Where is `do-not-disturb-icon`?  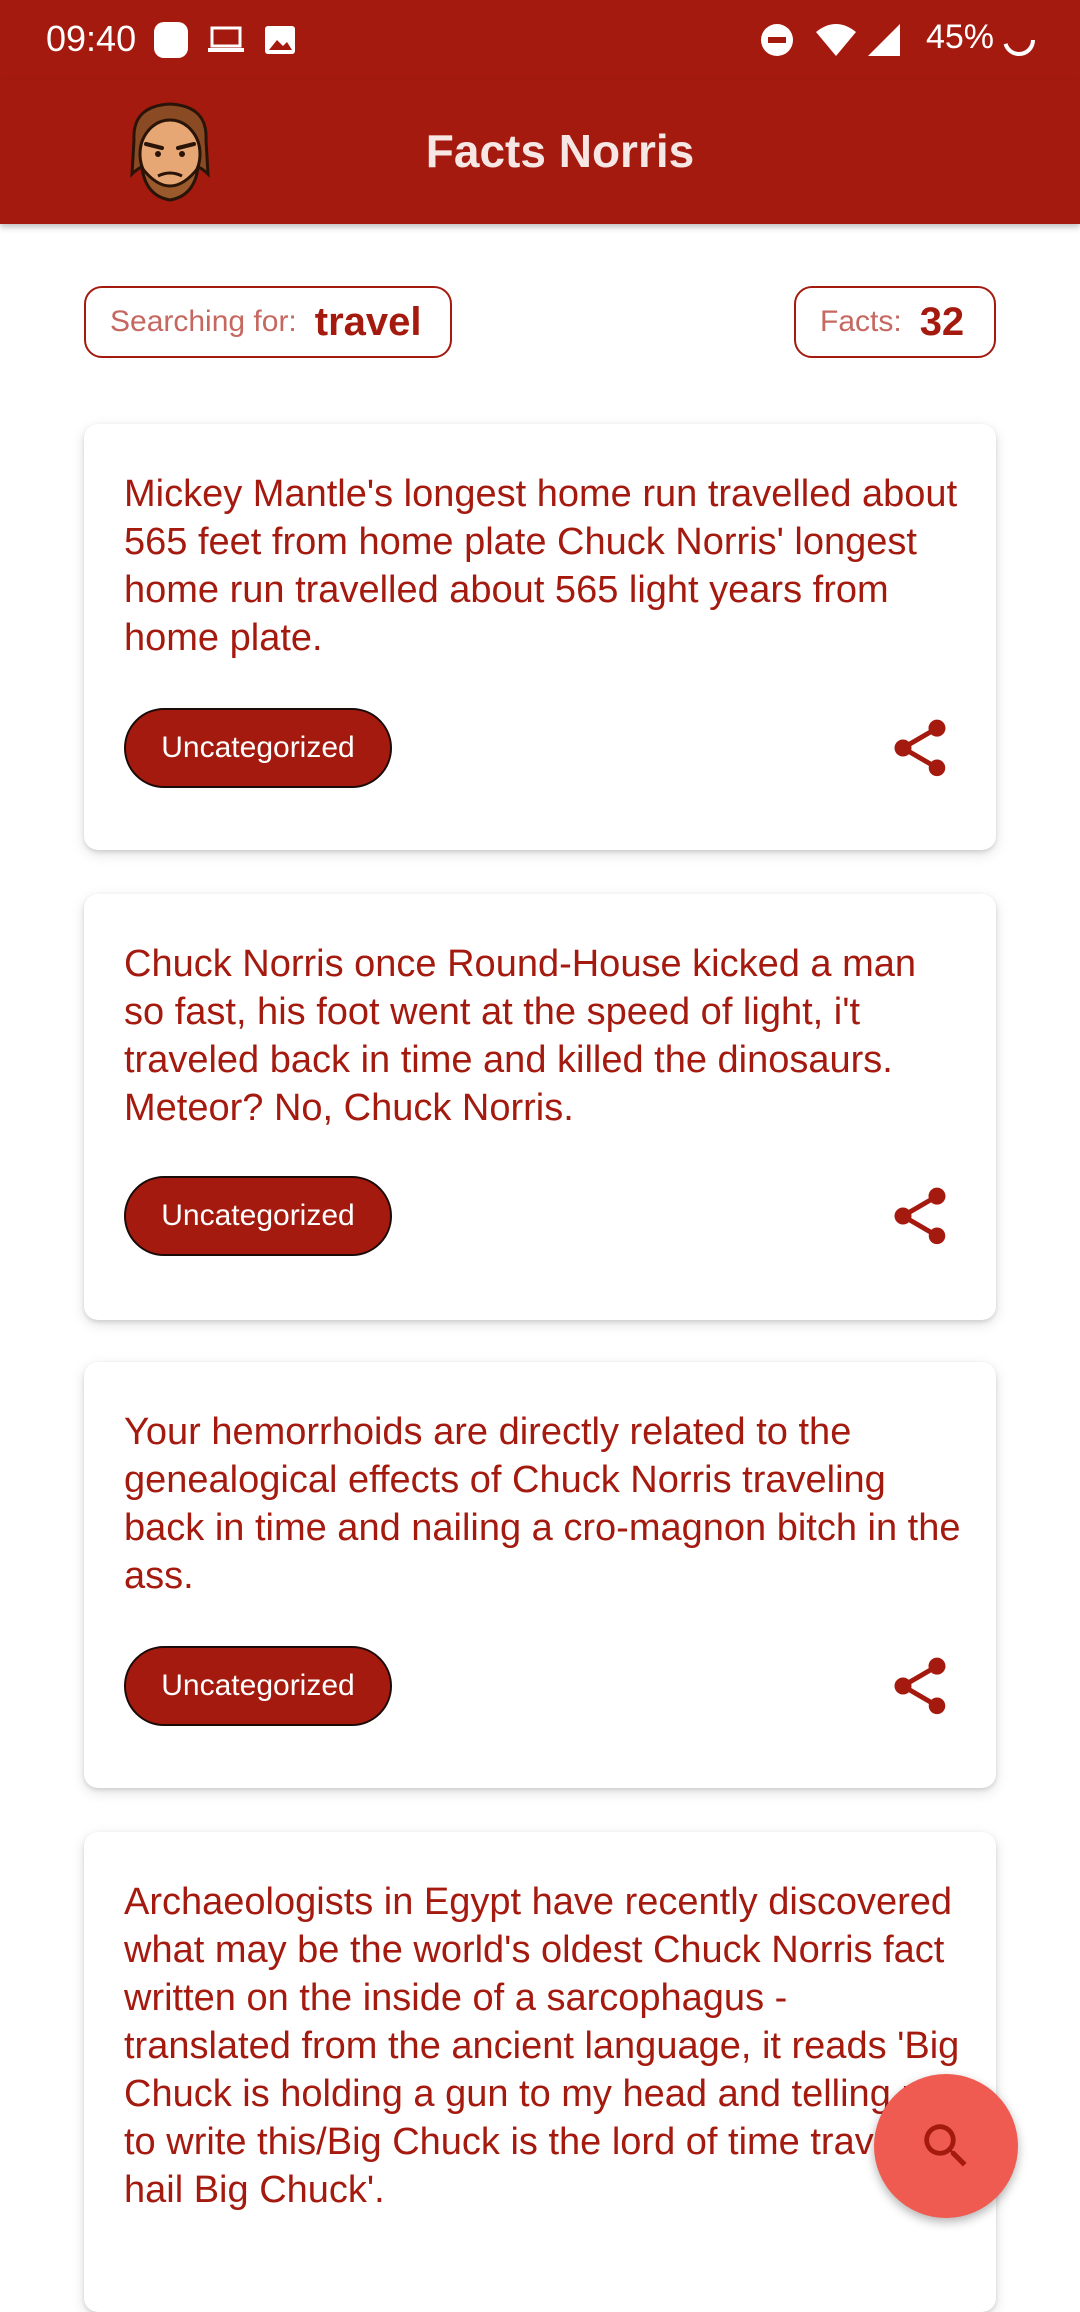
do-not-disturb-icon is located at coordinates (777, 40).